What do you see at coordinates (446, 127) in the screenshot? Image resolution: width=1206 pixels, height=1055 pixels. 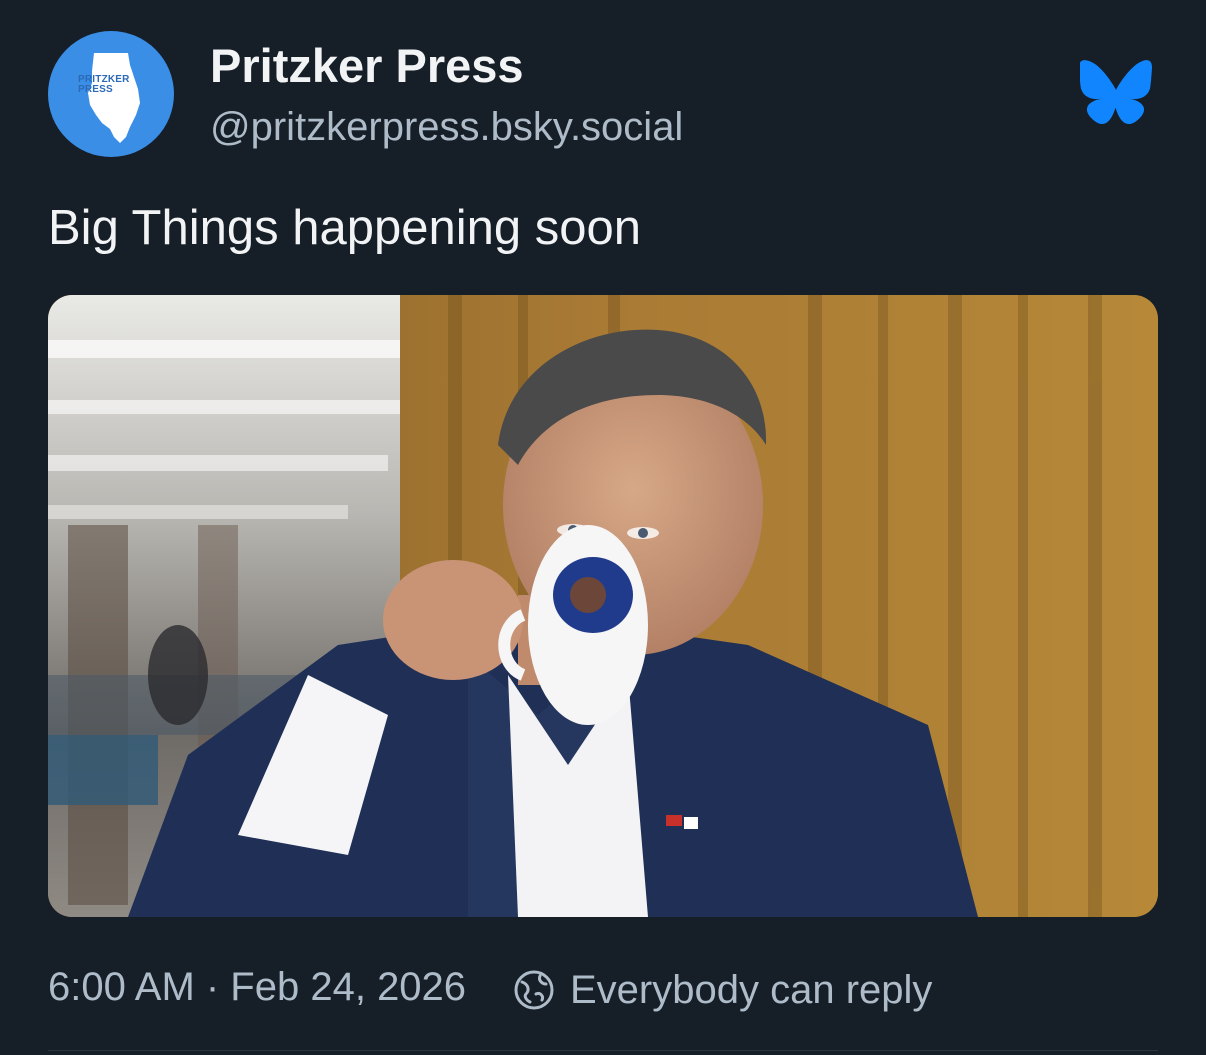 I see `author-handle: @pritzkerpress.bsky.social` at bounding box center [446, 127].